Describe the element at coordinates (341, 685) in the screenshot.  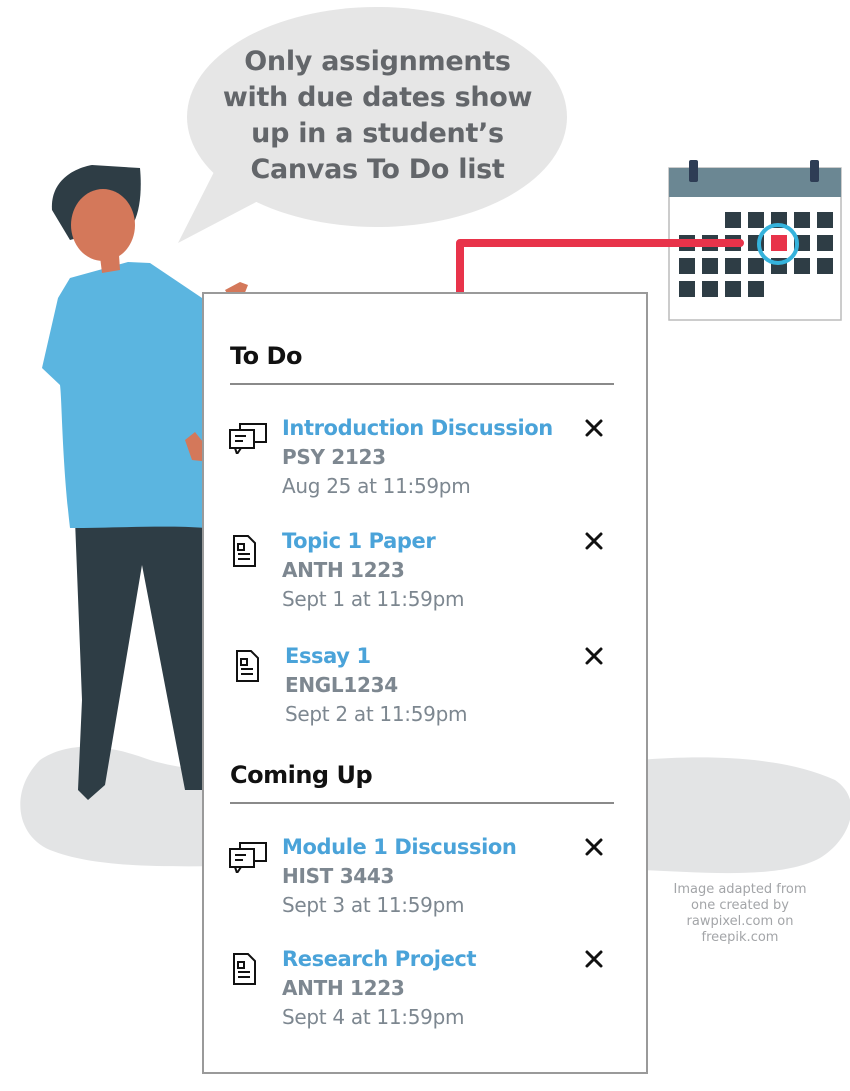
I see `item-course: ENGL1234` at that location.